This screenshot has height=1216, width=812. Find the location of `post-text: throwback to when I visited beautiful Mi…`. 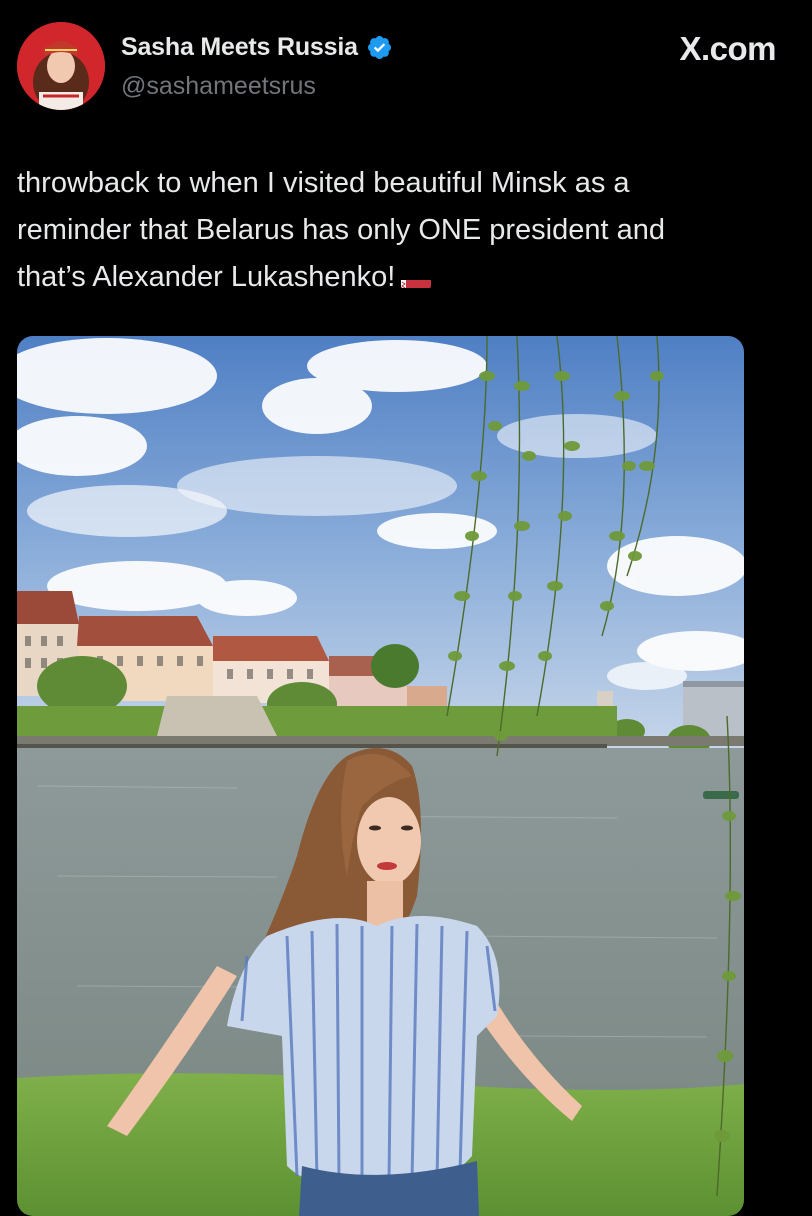

post-text: throwback to when I visited beautiful Mi… is located at coordinates (397, 230).